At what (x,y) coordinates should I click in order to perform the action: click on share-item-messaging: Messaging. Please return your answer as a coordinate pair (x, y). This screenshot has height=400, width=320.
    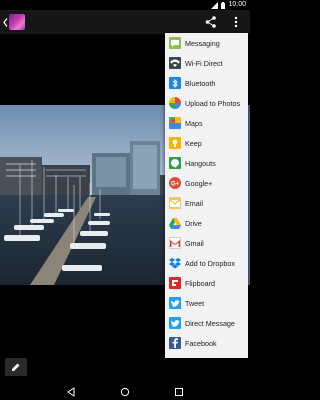
    Looking at the image, I should click on (206, 43).